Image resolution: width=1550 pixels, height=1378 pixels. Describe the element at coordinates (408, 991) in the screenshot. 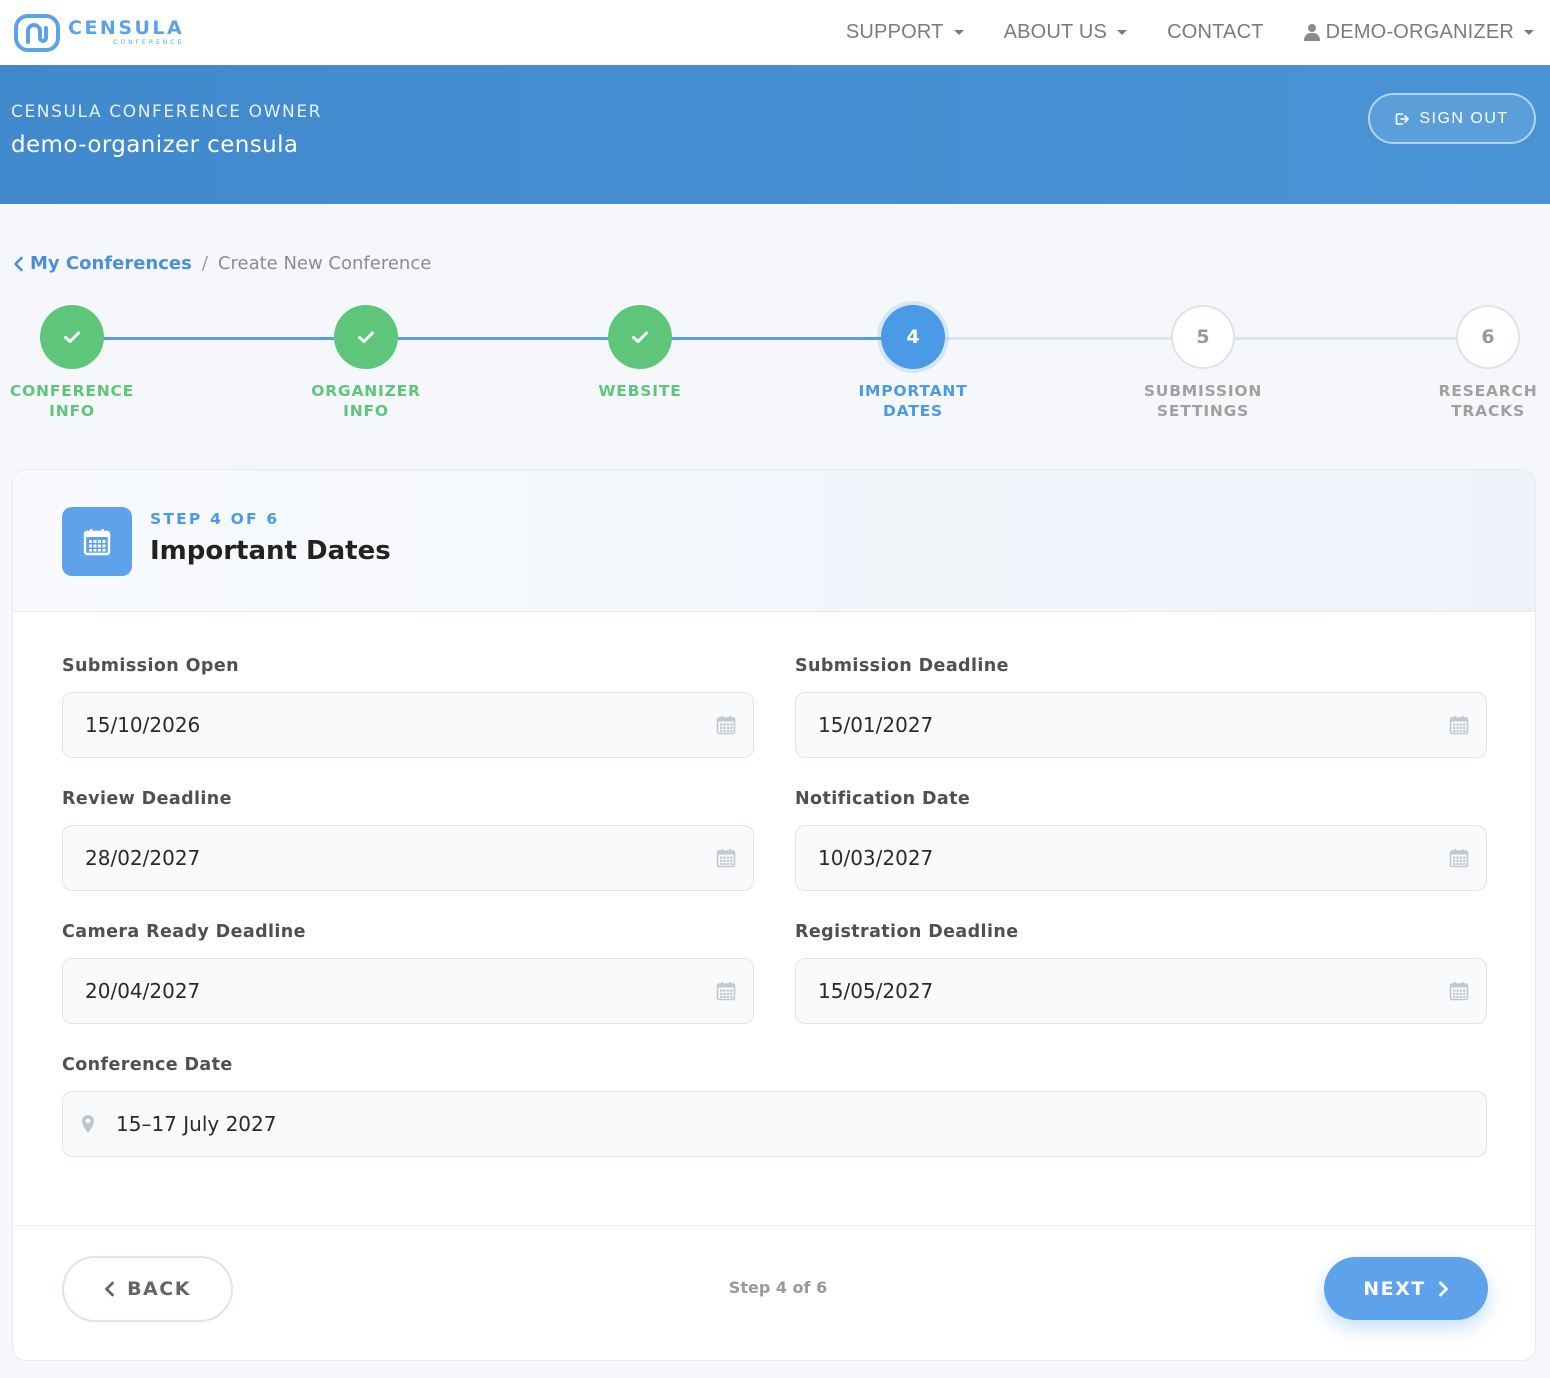

I see `camera-ready-deadline-field: 20/04/2027` at that location.